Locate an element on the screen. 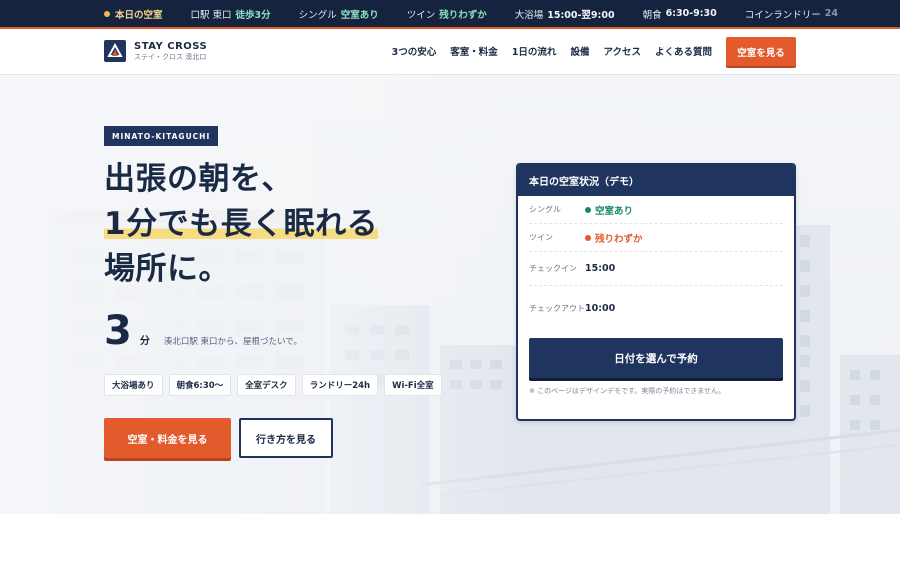 This screenshot has width=900, height=562. chip-desk: 全室デスク is located at coordinates (266, 385).